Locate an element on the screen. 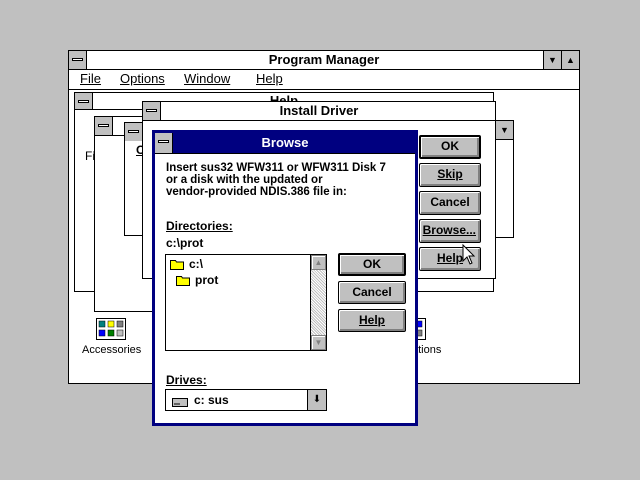 This screenshot has width=640, height=480. install-driver-cancel-button: Cancel is located at coordinates (450, 203).